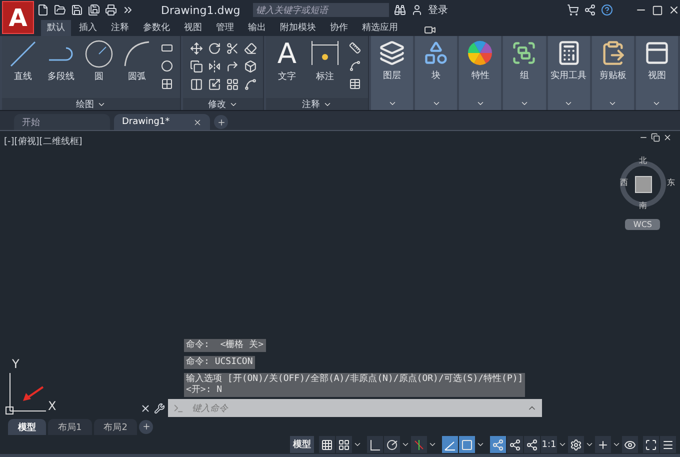 The image size is (680, 457). What do you see at coordinates (257, 28) in the screenshot?
I see `ribbon-tab: 输出` at bounding box center [257, 28].